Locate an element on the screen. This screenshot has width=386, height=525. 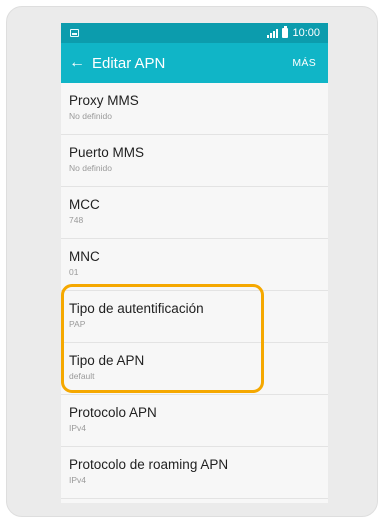
setting-mcc: MCC 748 is located at coordinates (194, 213).